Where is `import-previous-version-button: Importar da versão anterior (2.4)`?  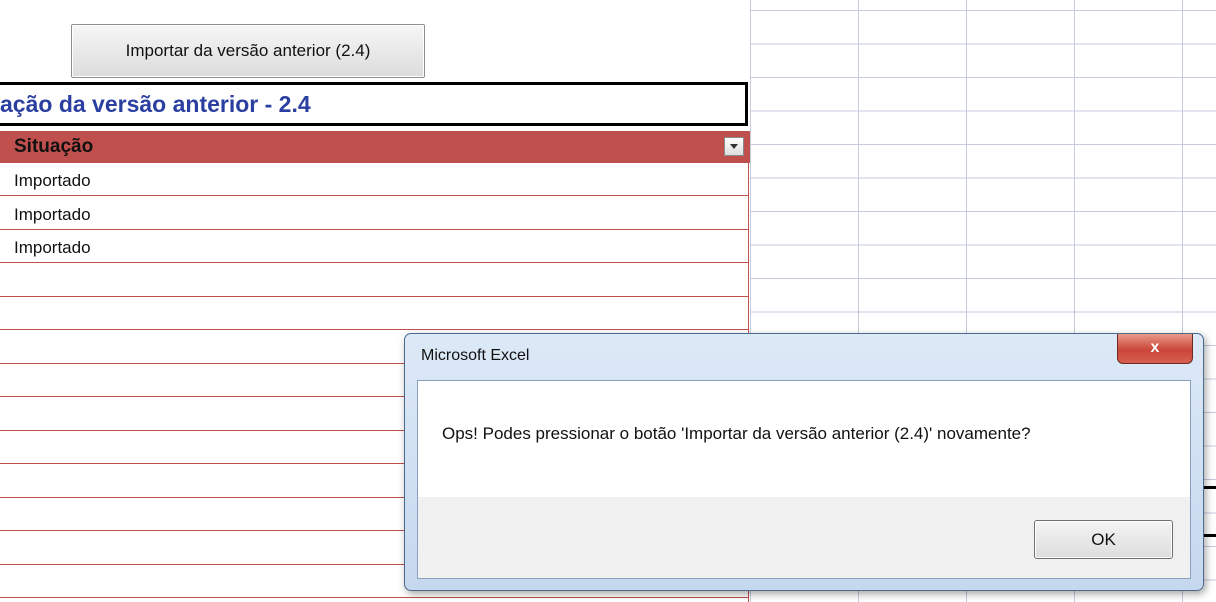
import-previous-version-button: Importar da versão anterior (2.4) is located at coordinates (248, 51).